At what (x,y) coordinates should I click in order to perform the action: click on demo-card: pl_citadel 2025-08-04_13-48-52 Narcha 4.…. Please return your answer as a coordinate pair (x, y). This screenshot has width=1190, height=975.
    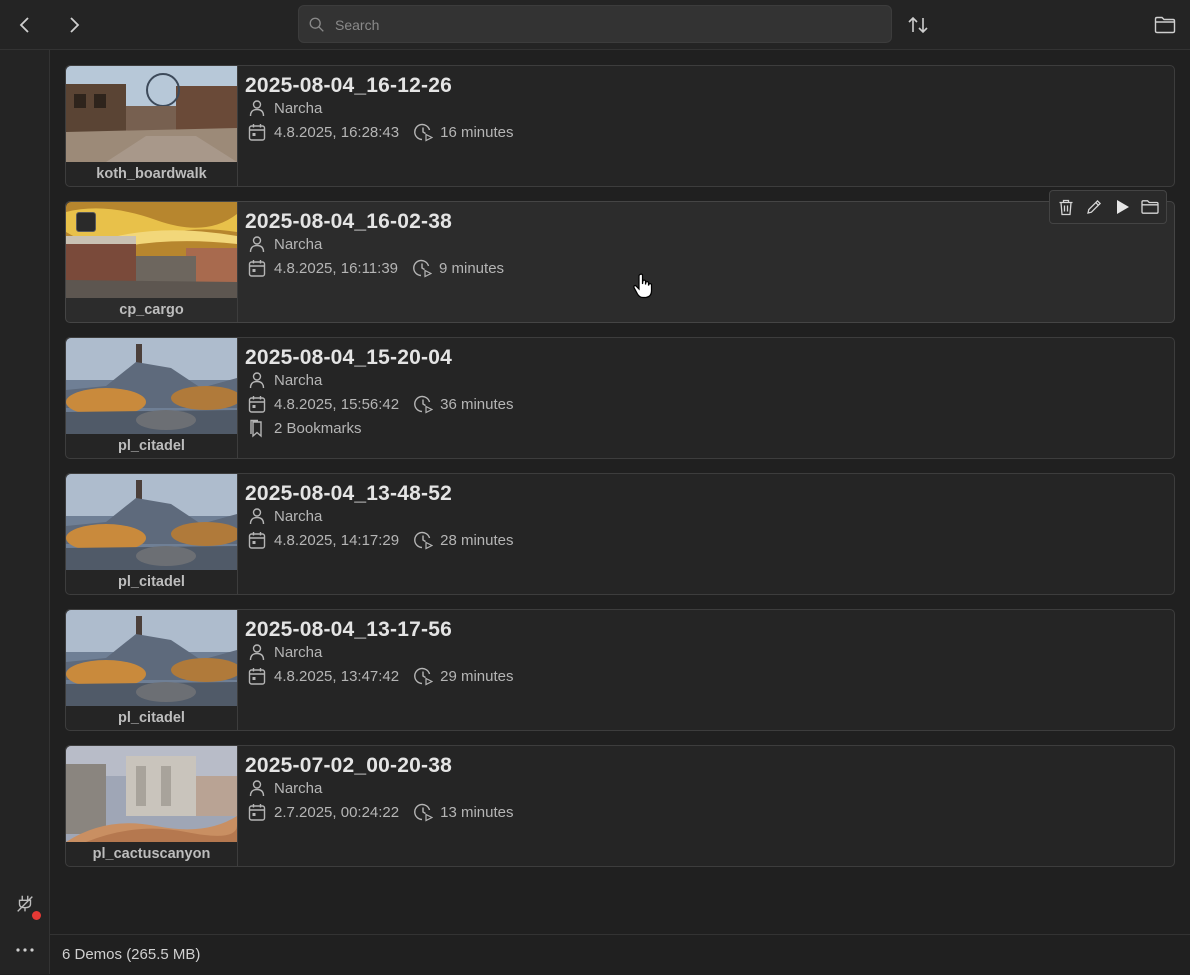
    Looking at the image, I should click on (620, 534).